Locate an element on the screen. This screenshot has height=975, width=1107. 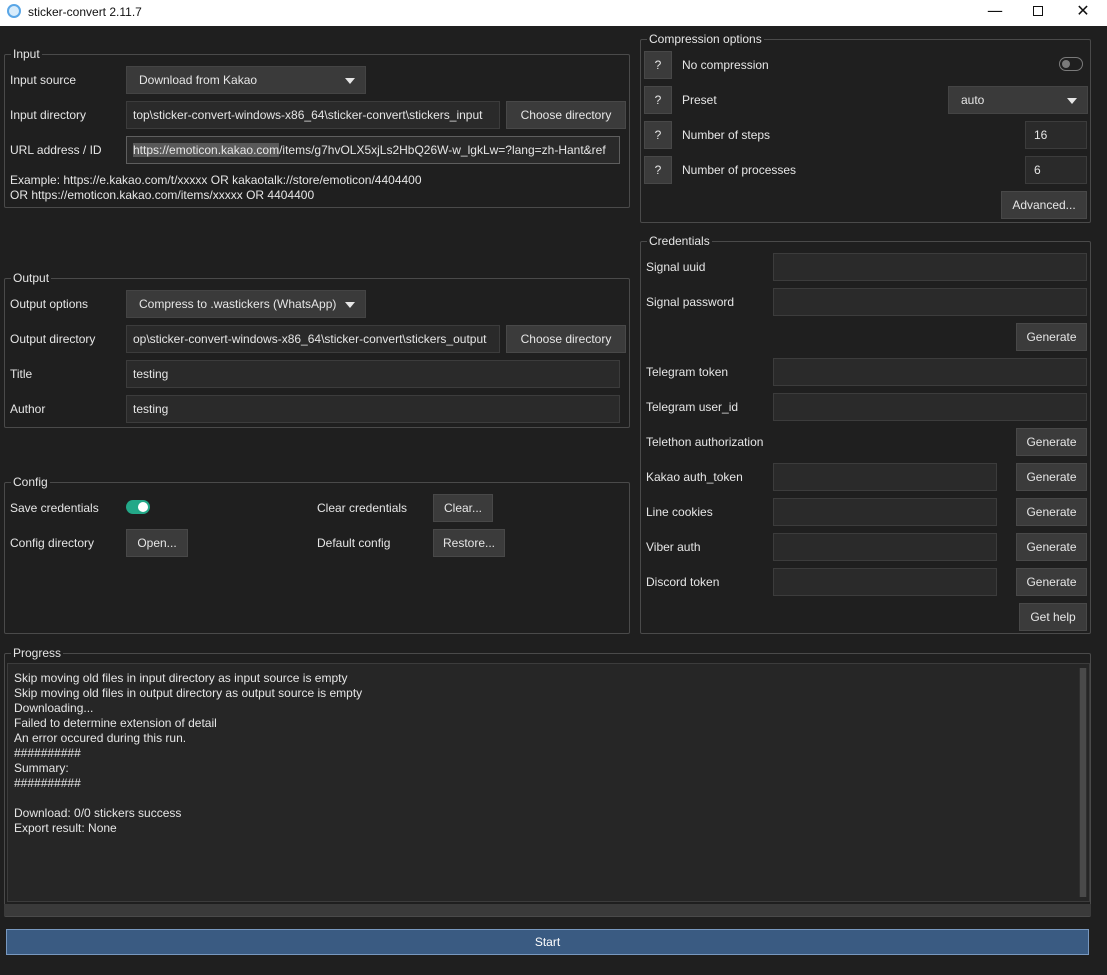
log-line: An error occured during this run. is located at coordinates (100, 738).